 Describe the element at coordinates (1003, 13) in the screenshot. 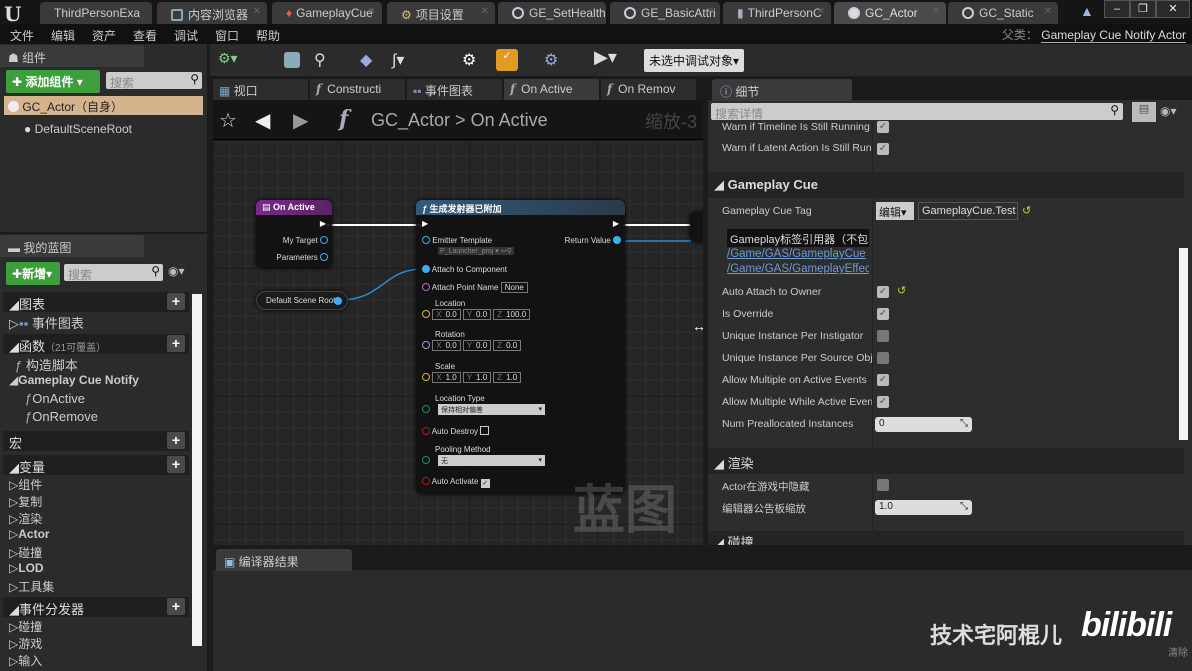

I see `tab-gc-static: GC_Static ✕` at that location.